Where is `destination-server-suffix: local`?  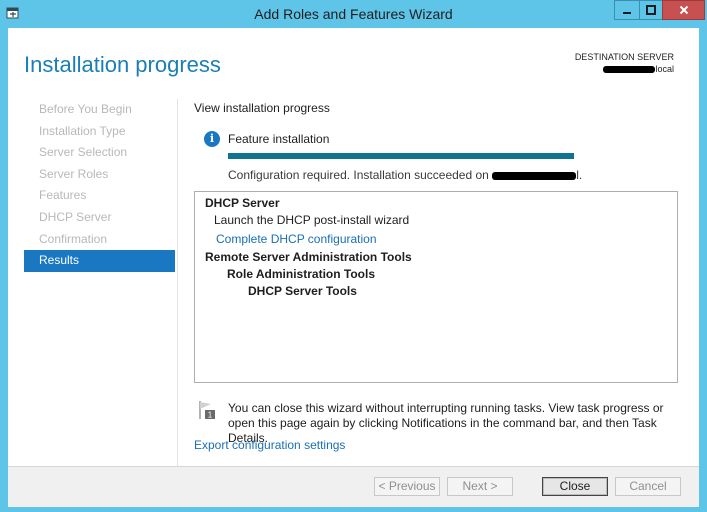
destination-server-suffix: local is located at coordinates (664, 69).